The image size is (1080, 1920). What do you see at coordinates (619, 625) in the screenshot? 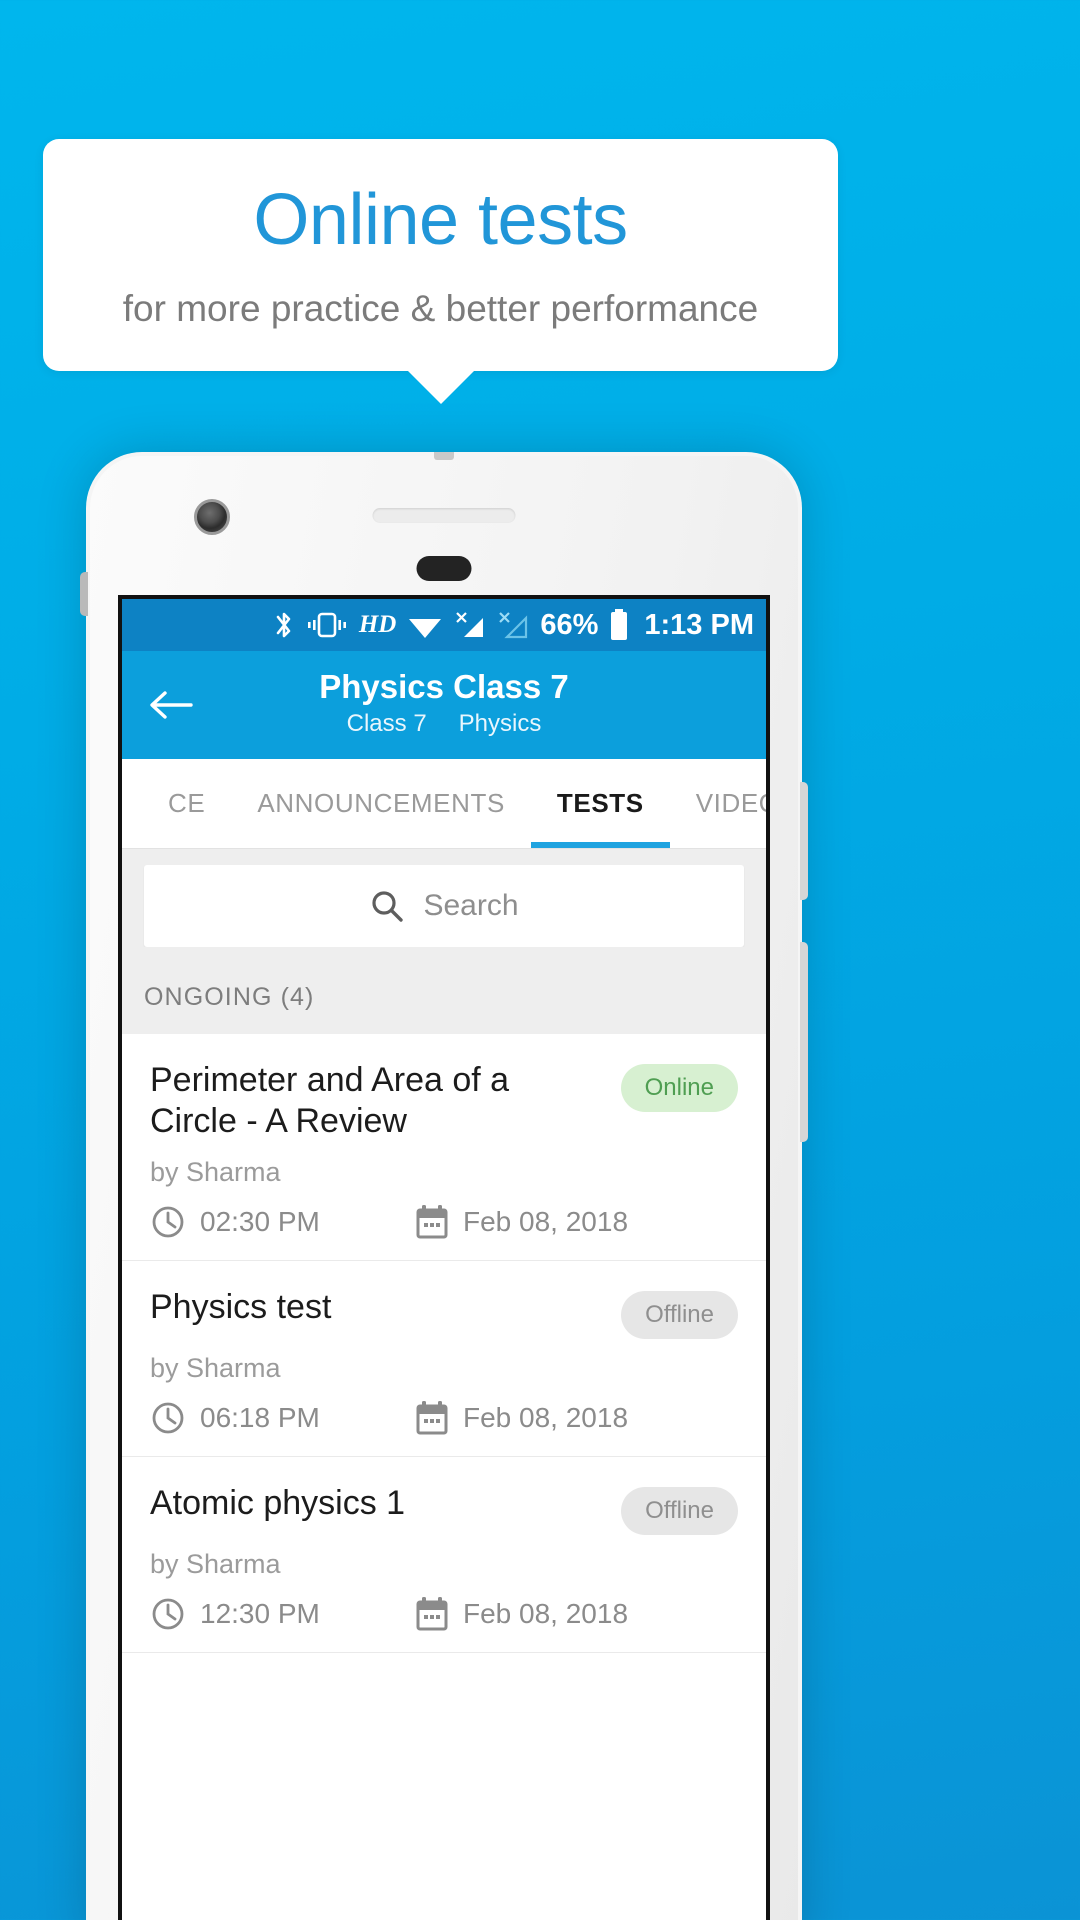
I see `battery-icon` at bounding box center [619, 625].